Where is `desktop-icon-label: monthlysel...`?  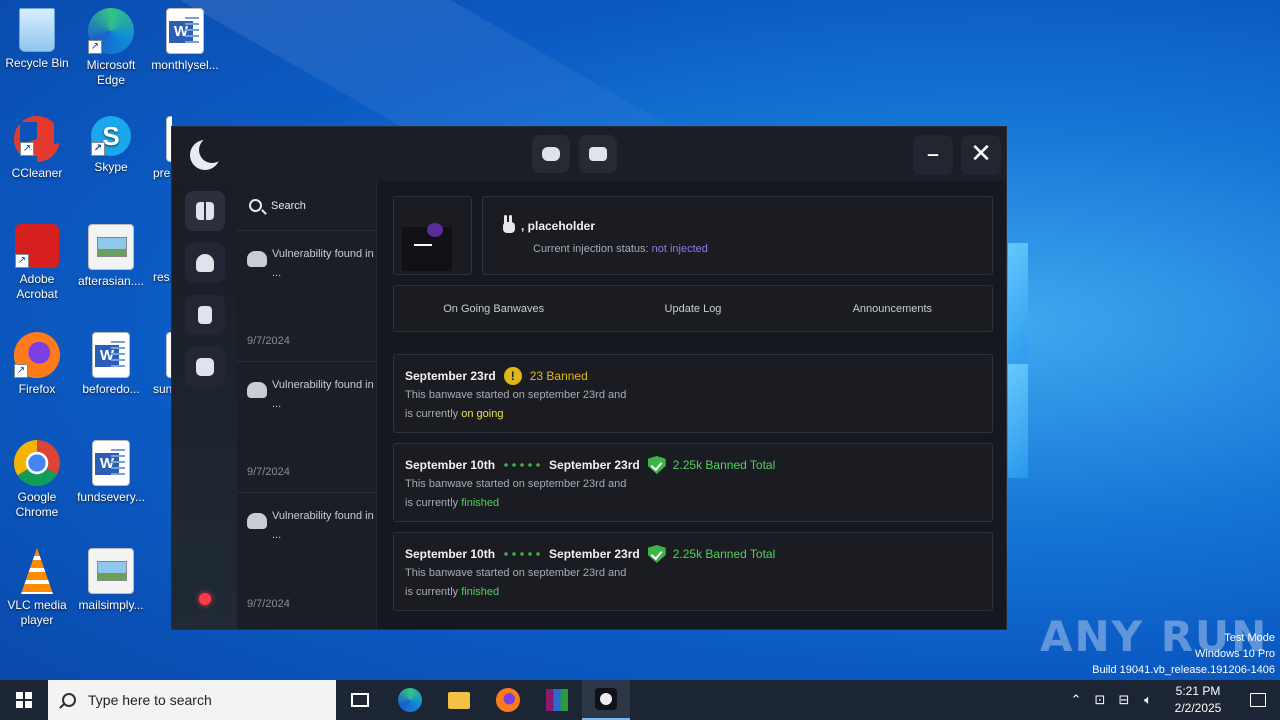
desktop-icon-label: monthlysel... is located at coordinates (185, 65).